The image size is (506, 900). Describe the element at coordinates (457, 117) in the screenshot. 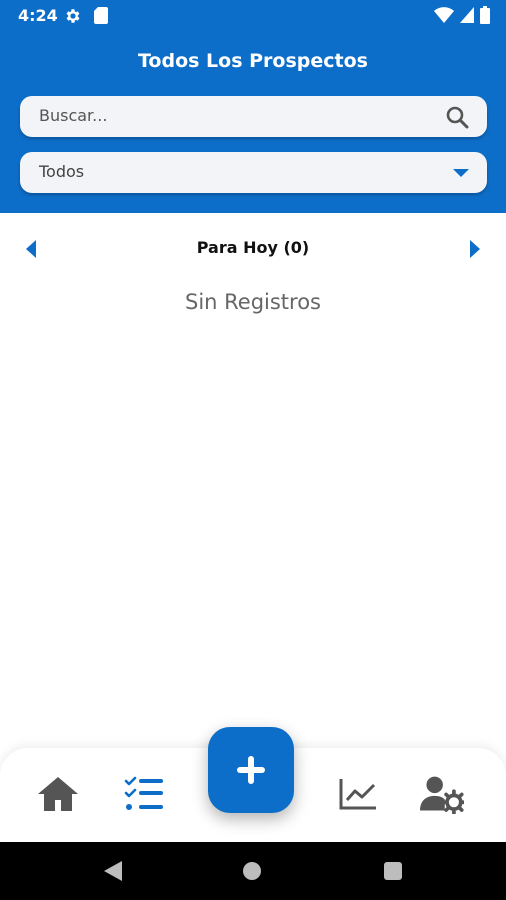

I see `search-icon` at that location.